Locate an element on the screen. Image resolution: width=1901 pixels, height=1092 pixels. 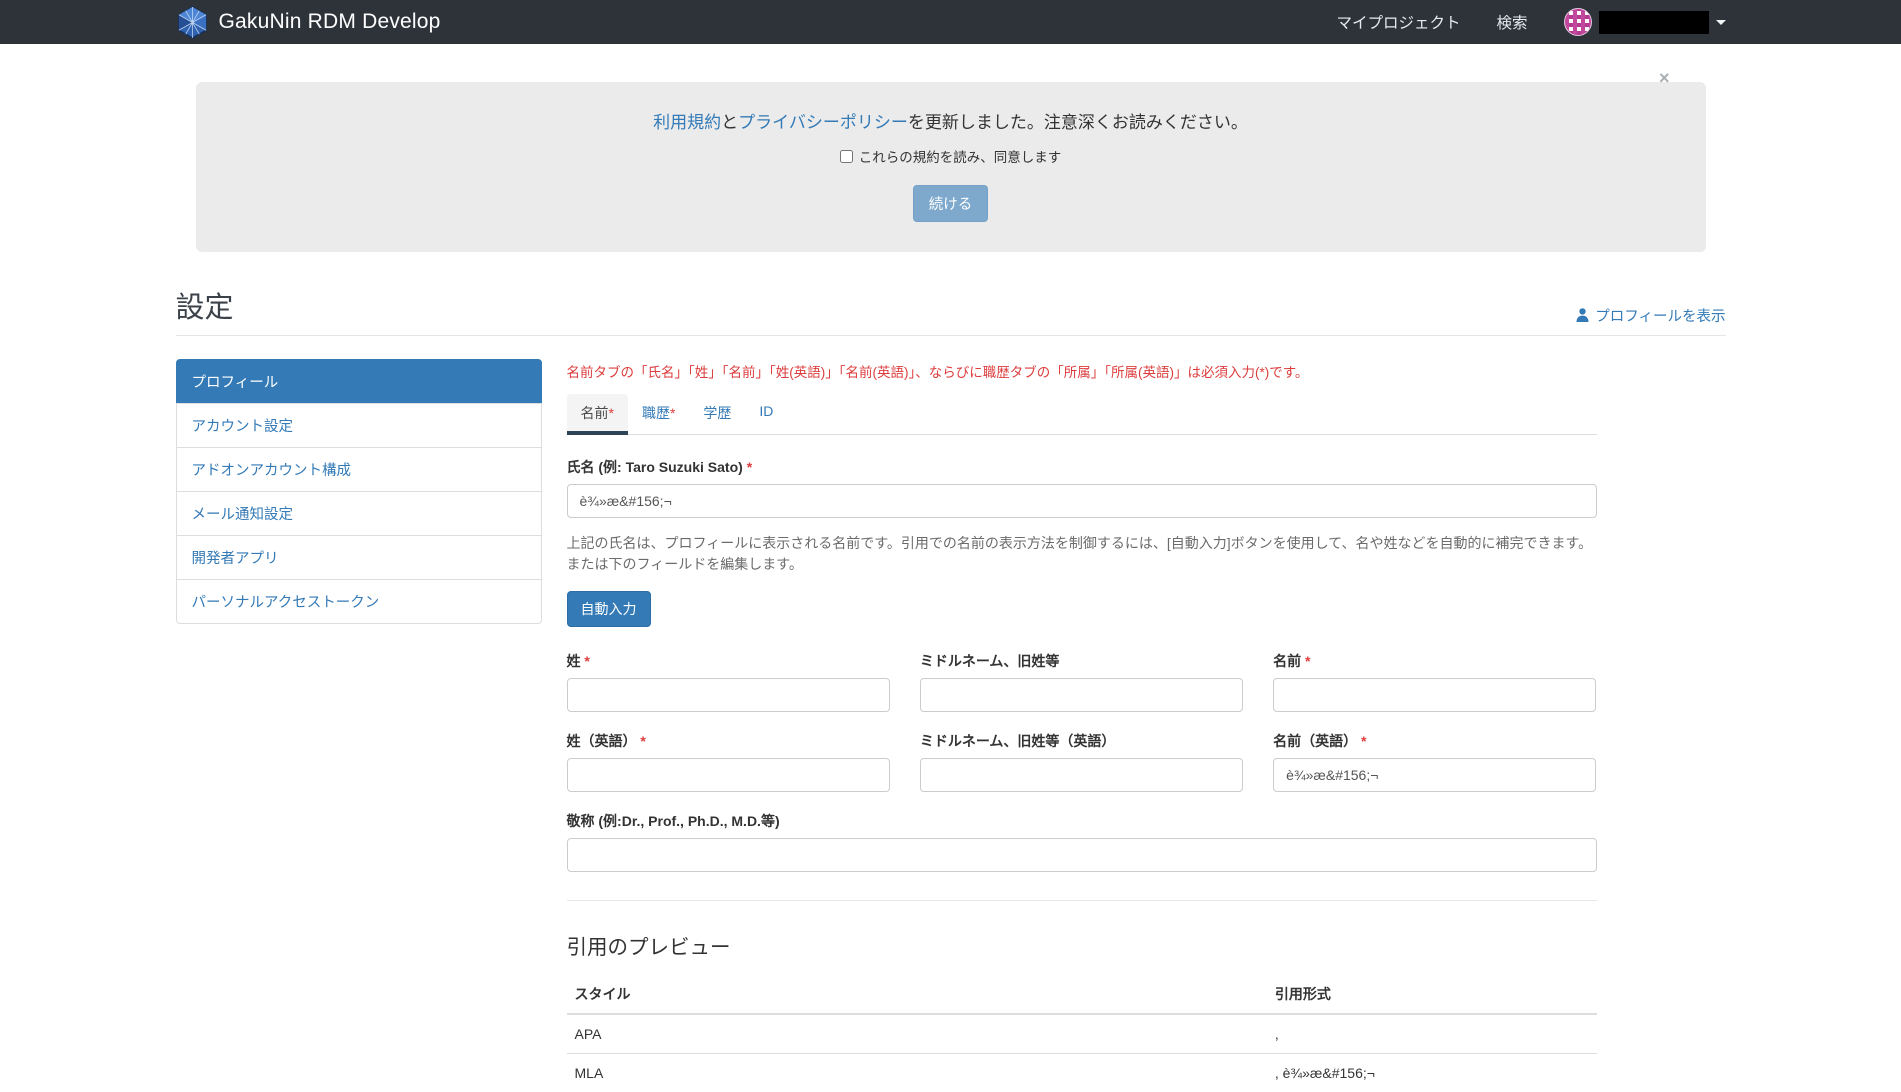
sidebar-item-personal-access-tokens: パーソナルアクセストークン is located at coordinates (358, 601).